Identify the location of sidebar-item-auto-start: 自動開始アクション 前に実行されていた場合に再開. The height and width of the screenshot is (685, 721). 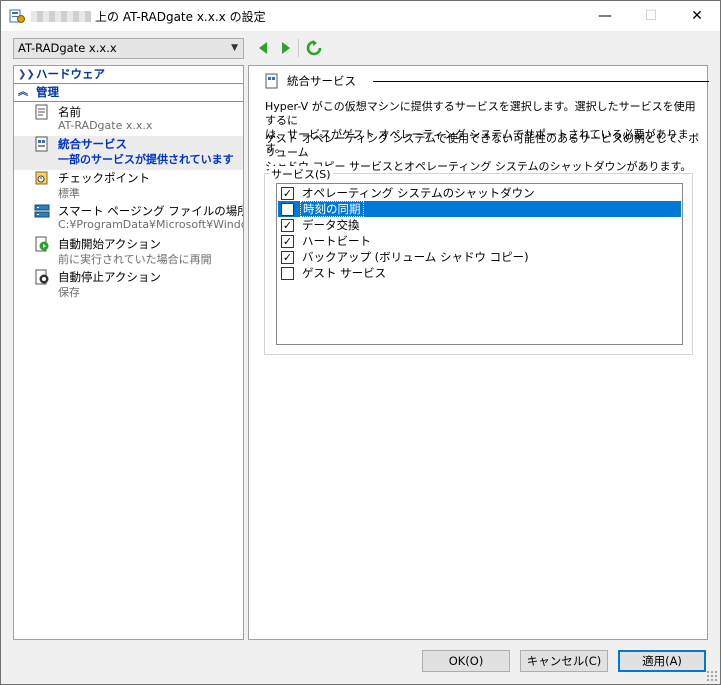
(128, 252).